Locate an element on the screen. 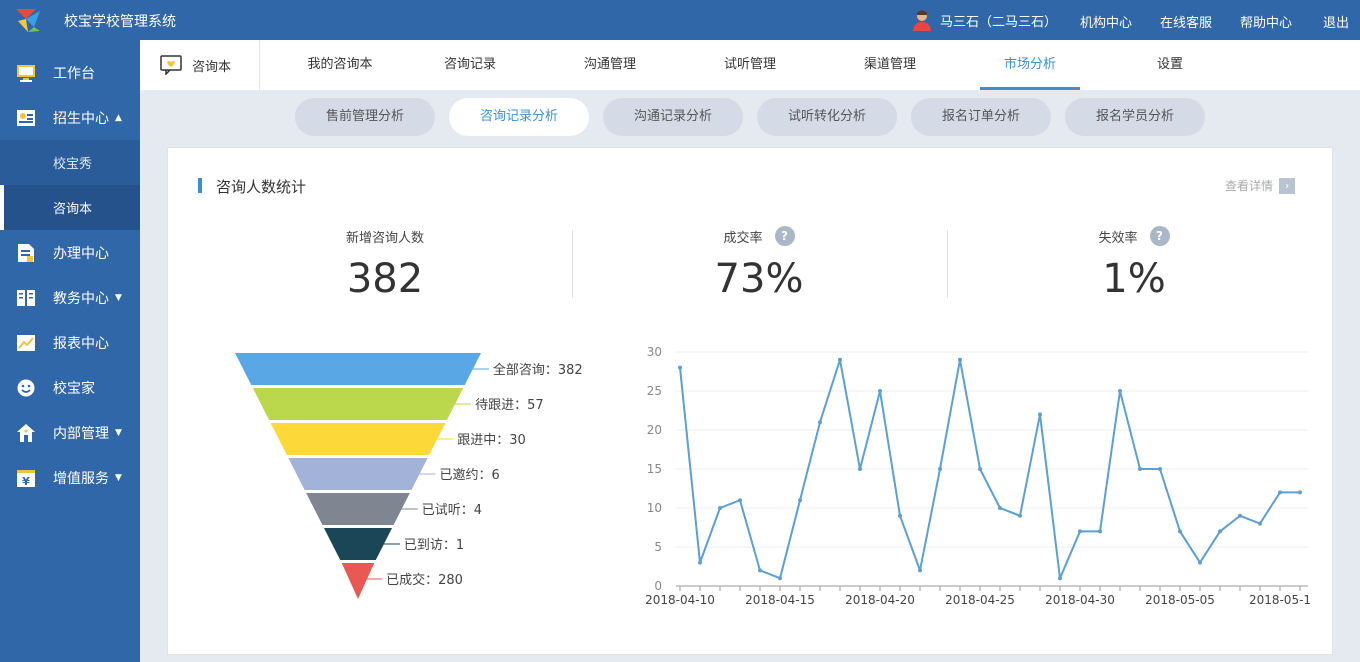 The height and width of the screenshot is (662, 1360). org-center-link: 机构中心 is located at coordinates (1106, 21).